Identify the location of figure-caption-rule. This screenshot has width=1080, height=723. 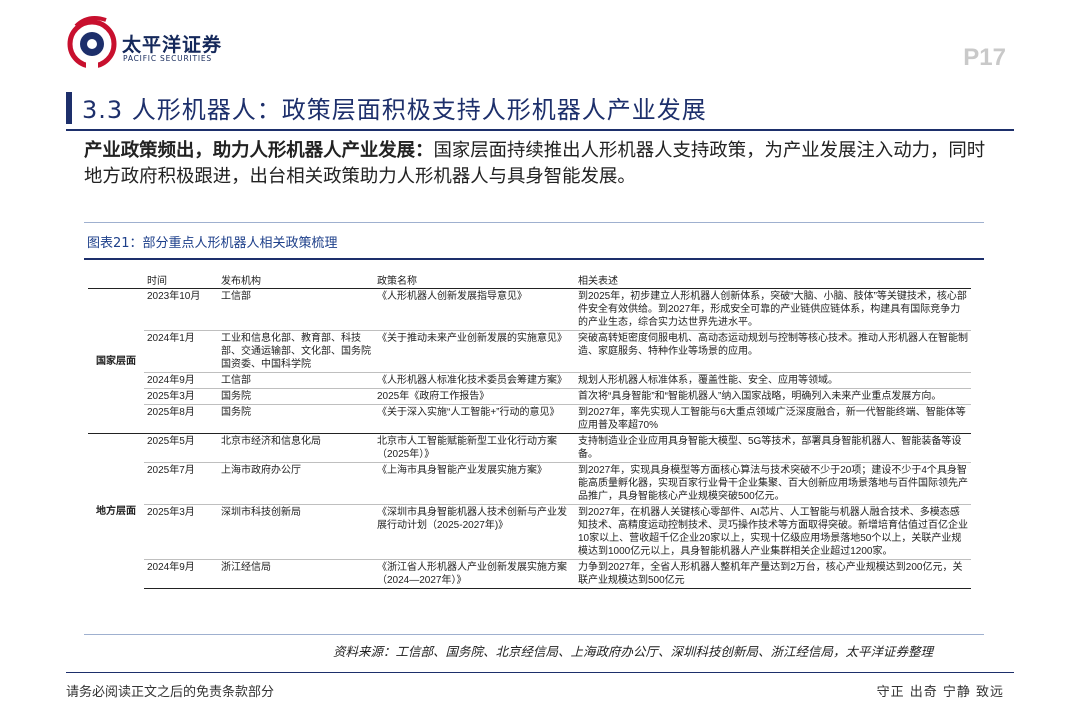
(534, 259).